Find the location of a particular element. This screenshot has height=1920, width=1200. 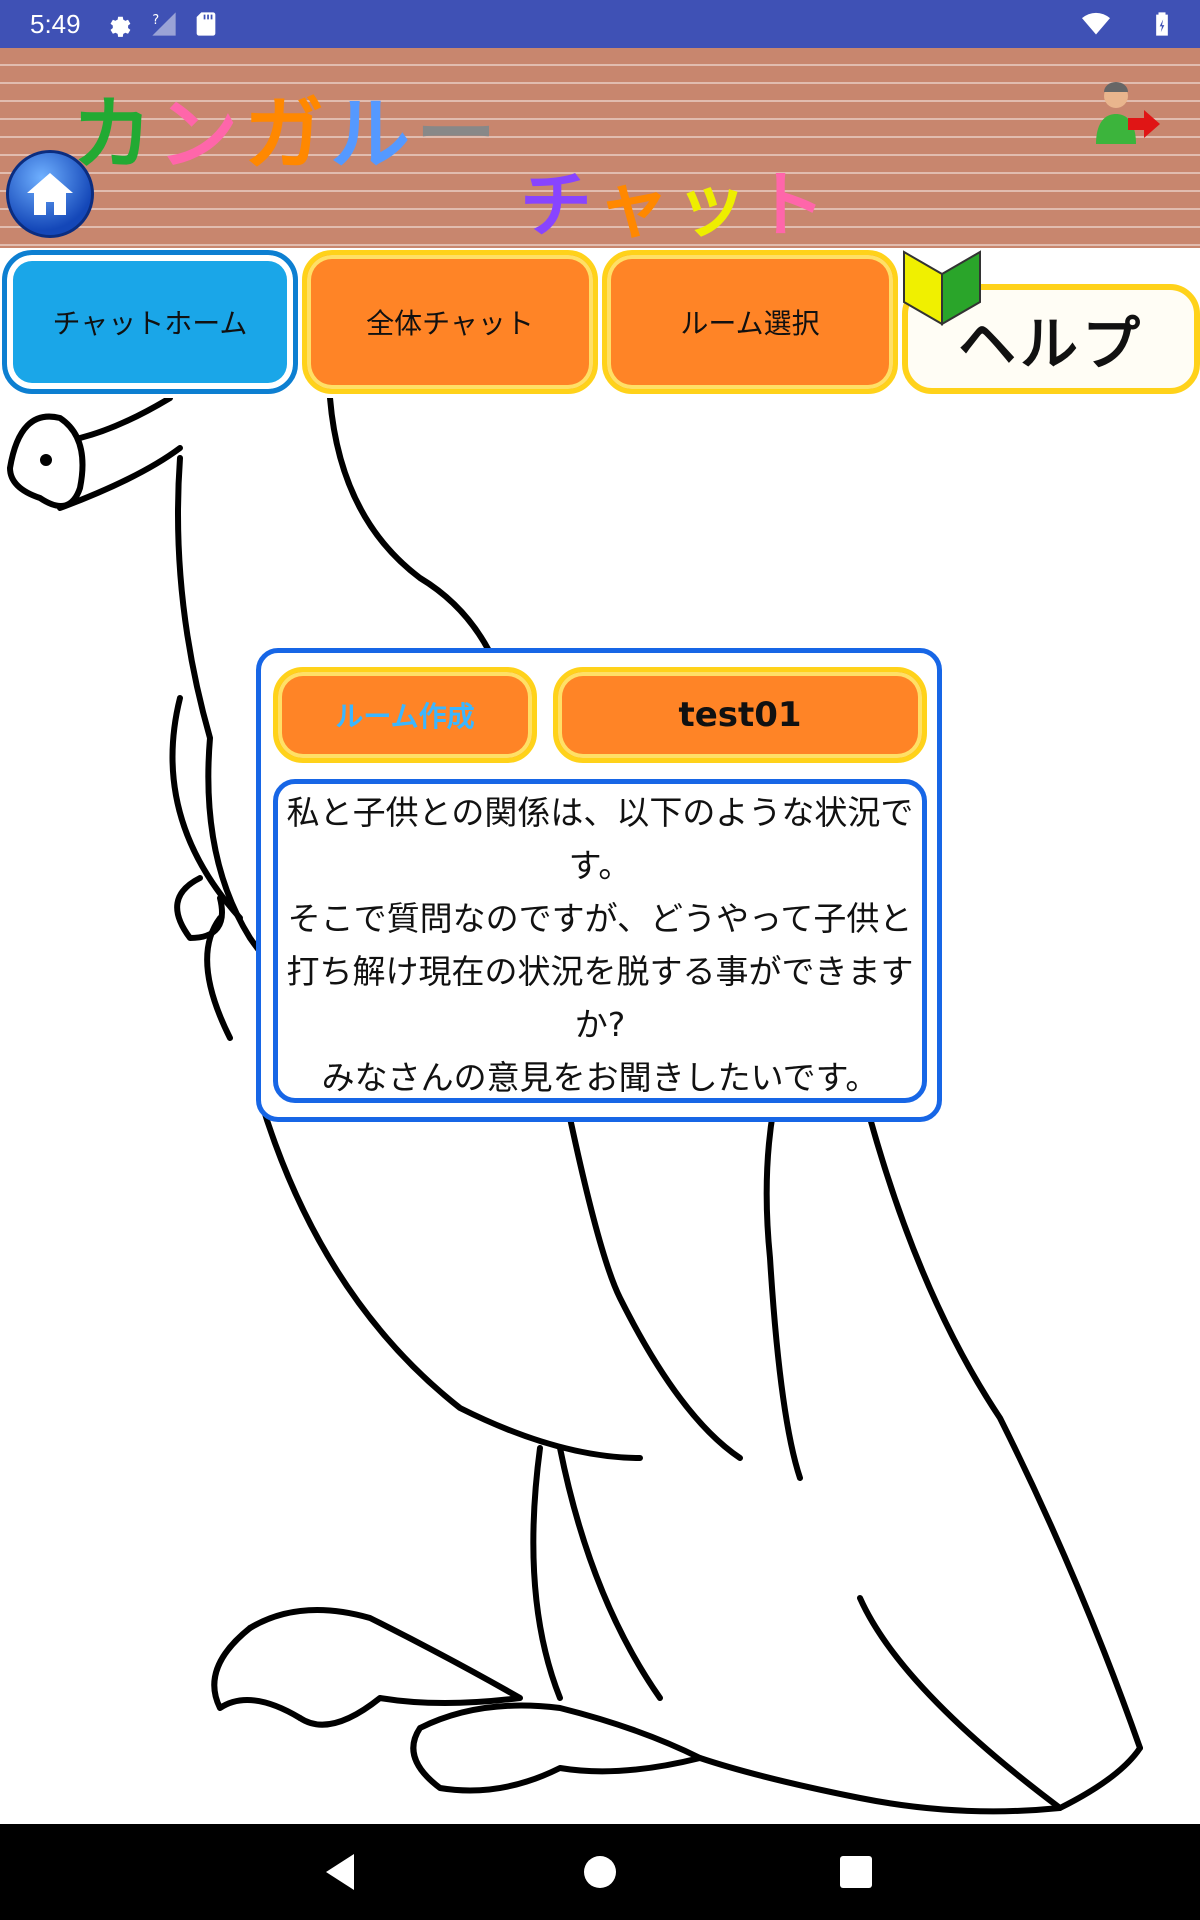

room-name-label: test01 is located at coordinates (740, 715).